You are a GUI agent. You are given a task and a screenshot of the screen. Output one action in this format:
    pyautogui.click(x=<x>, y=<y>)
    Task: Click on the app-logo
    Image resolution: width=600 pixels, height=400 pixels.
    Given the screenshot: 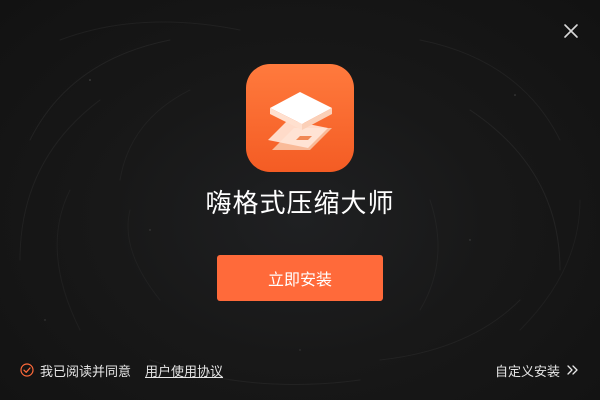 What is the action you would take?
    pyautogui.click(x=300, y=118)
    